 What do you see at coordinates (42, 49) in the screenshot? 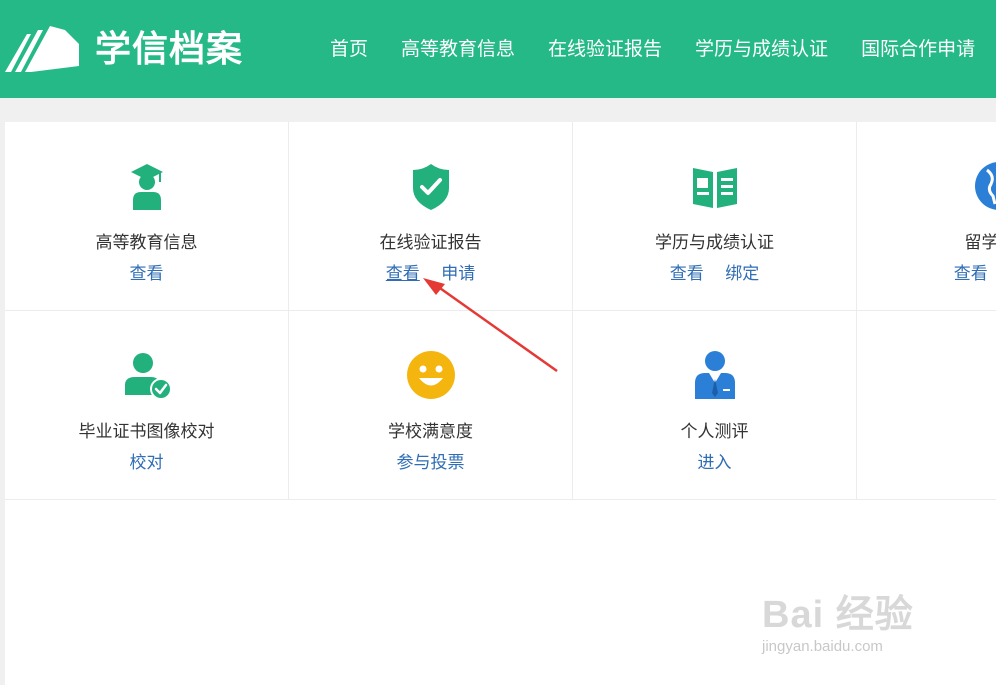
I see `book-logo-icon` at bounding box center [42, 49].